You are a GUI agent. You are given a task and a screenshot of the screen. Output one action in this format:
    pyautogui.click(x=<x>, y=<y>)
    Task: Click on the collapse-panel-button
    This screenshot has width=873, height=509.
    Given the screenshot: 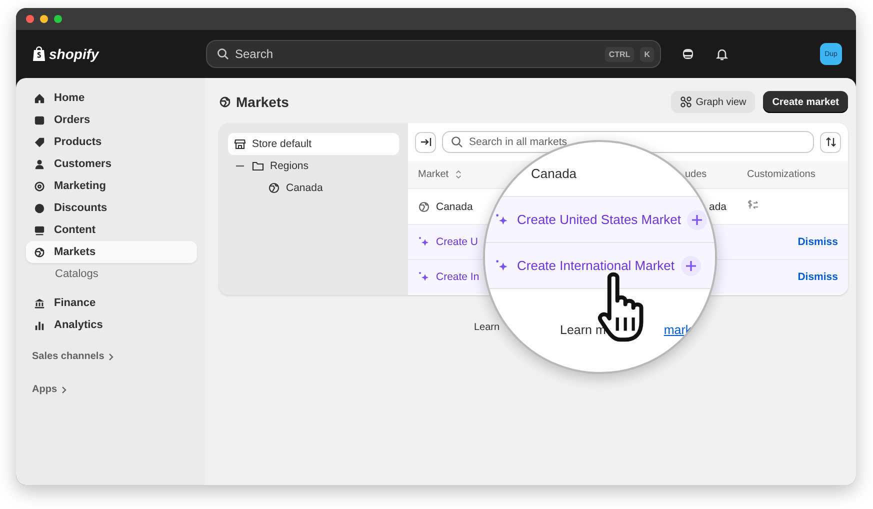 What is the action you would take?
    pyautogui.click(x=425, y=142)
    